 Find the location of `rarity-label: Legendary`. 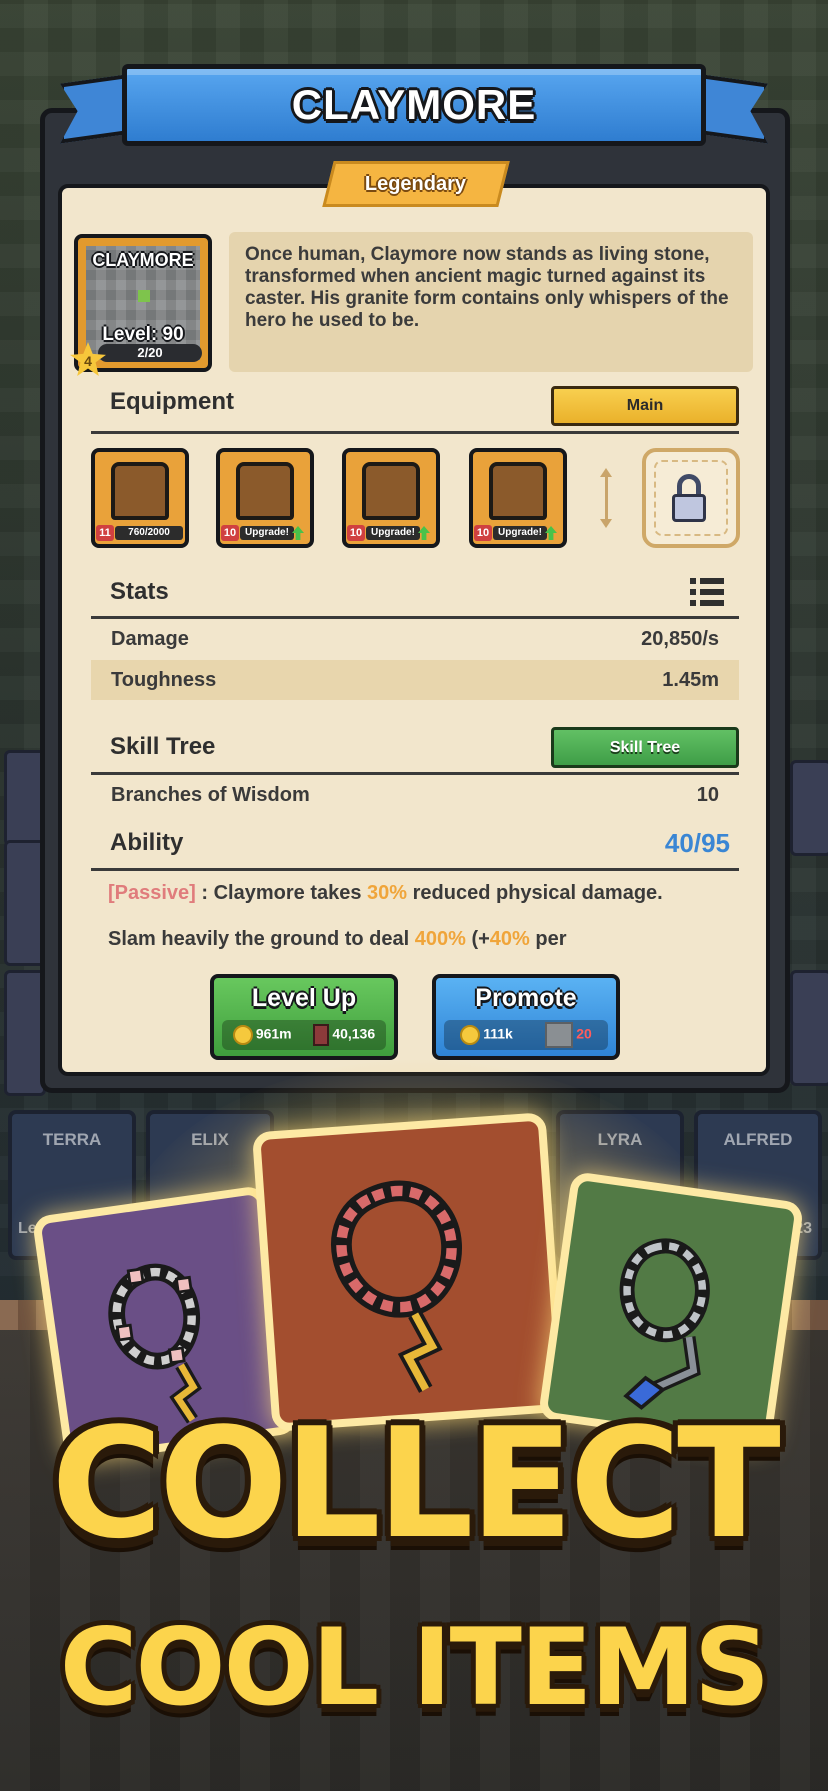

rarity-label: Legendary is located at coordinates (416, 183).